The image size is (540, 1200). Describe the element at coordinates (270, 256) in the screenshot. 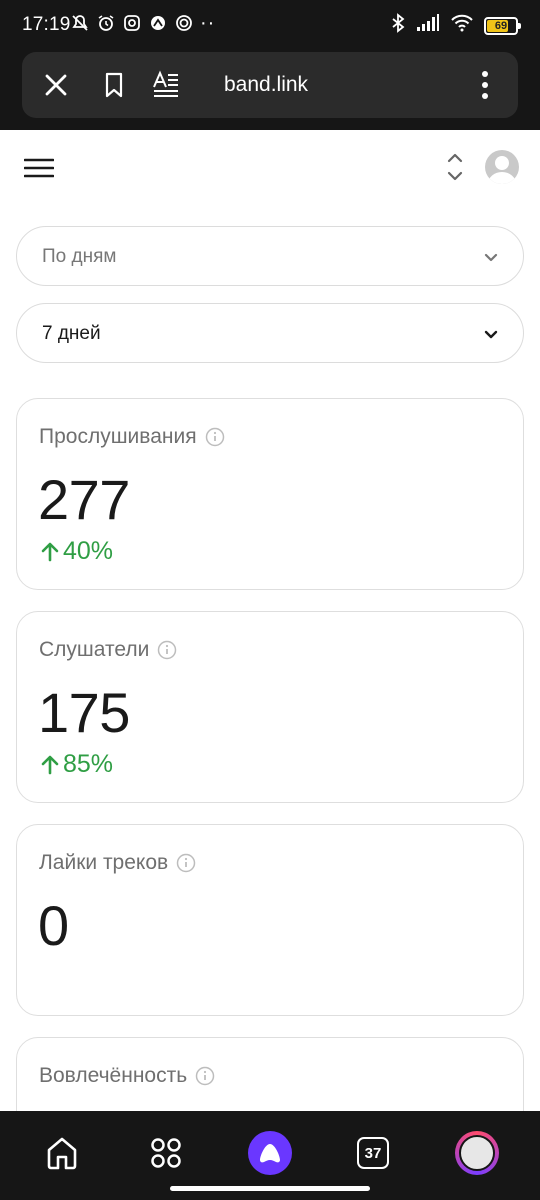

I see `grouping-select: По дням` at that location.